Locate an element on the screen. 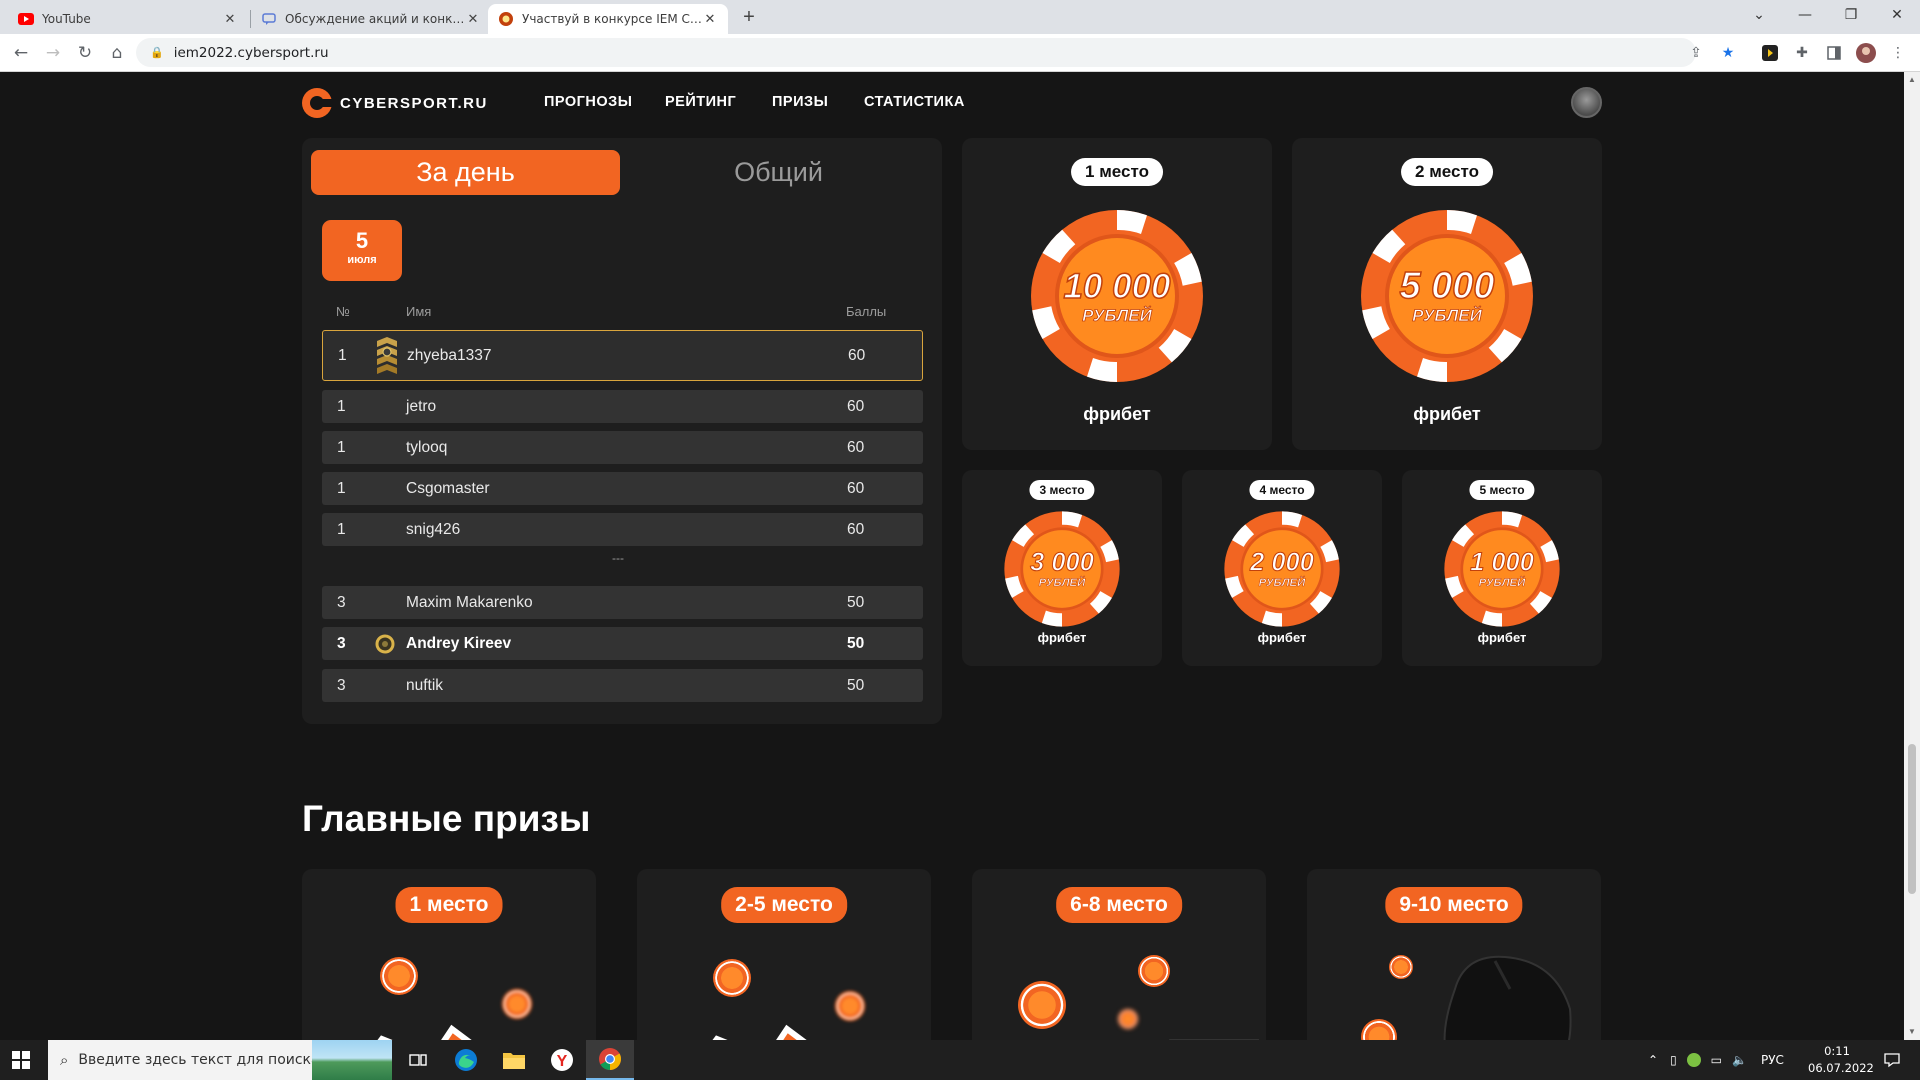  logo-text: CYBERSPORT.RU is located at coordinates (414, 103).